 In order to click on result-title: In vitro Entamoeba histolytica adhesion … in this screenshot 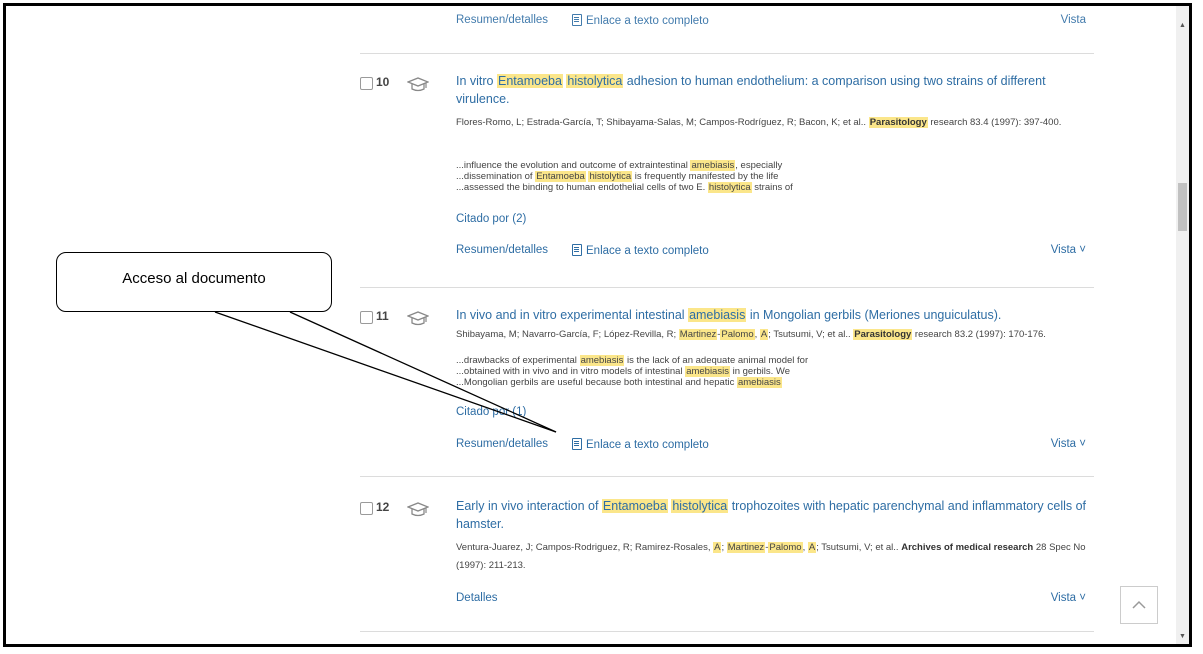, I will do `click(776, 90)`.